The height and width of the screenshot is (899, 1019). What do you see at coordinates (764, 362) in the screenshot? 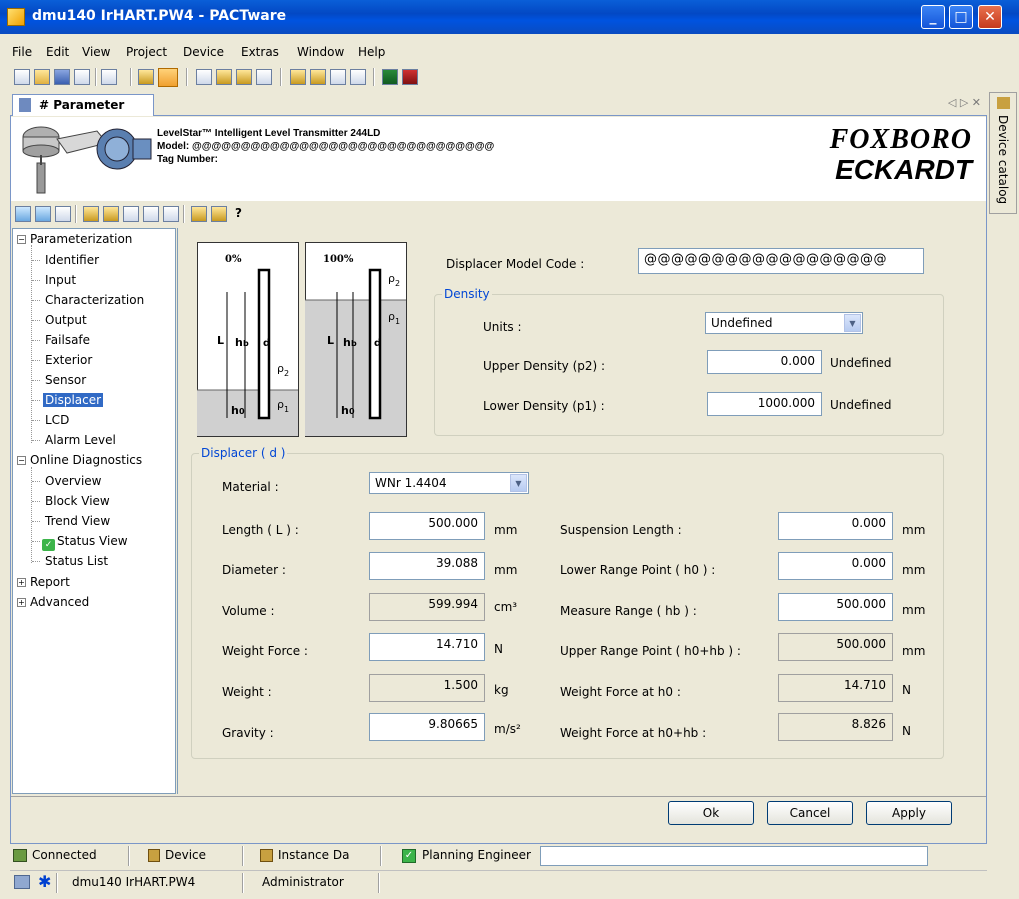
I see `upper-density-input: 0.000` at bounding box center [764, 362].